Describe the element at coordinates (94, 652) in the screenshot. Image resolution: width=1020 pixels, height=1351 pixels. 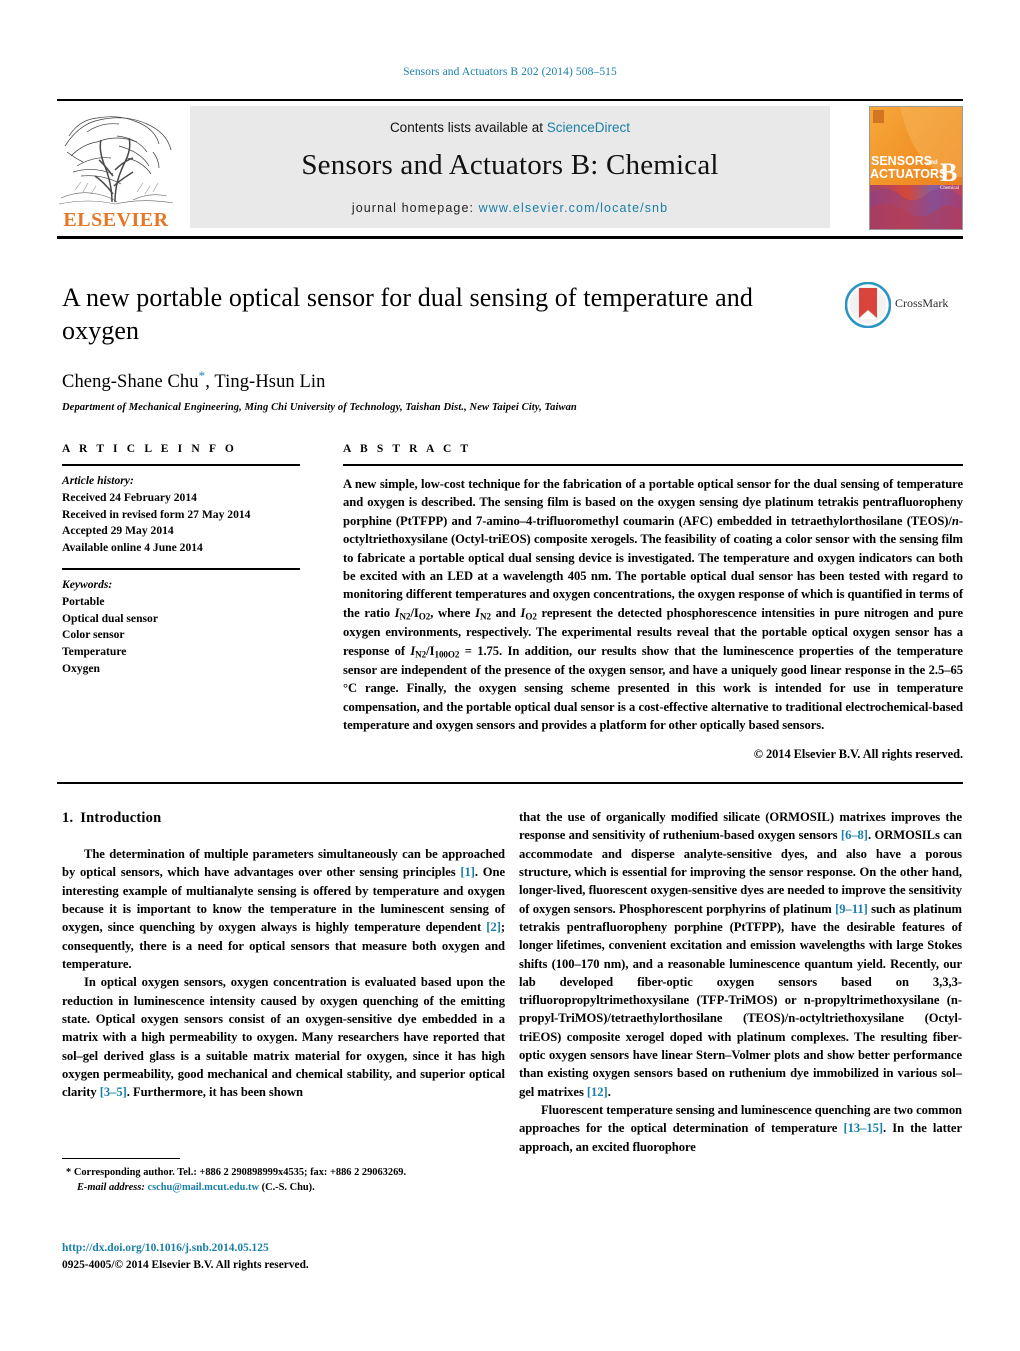
I see `keyword-item: Temperature` at that location.